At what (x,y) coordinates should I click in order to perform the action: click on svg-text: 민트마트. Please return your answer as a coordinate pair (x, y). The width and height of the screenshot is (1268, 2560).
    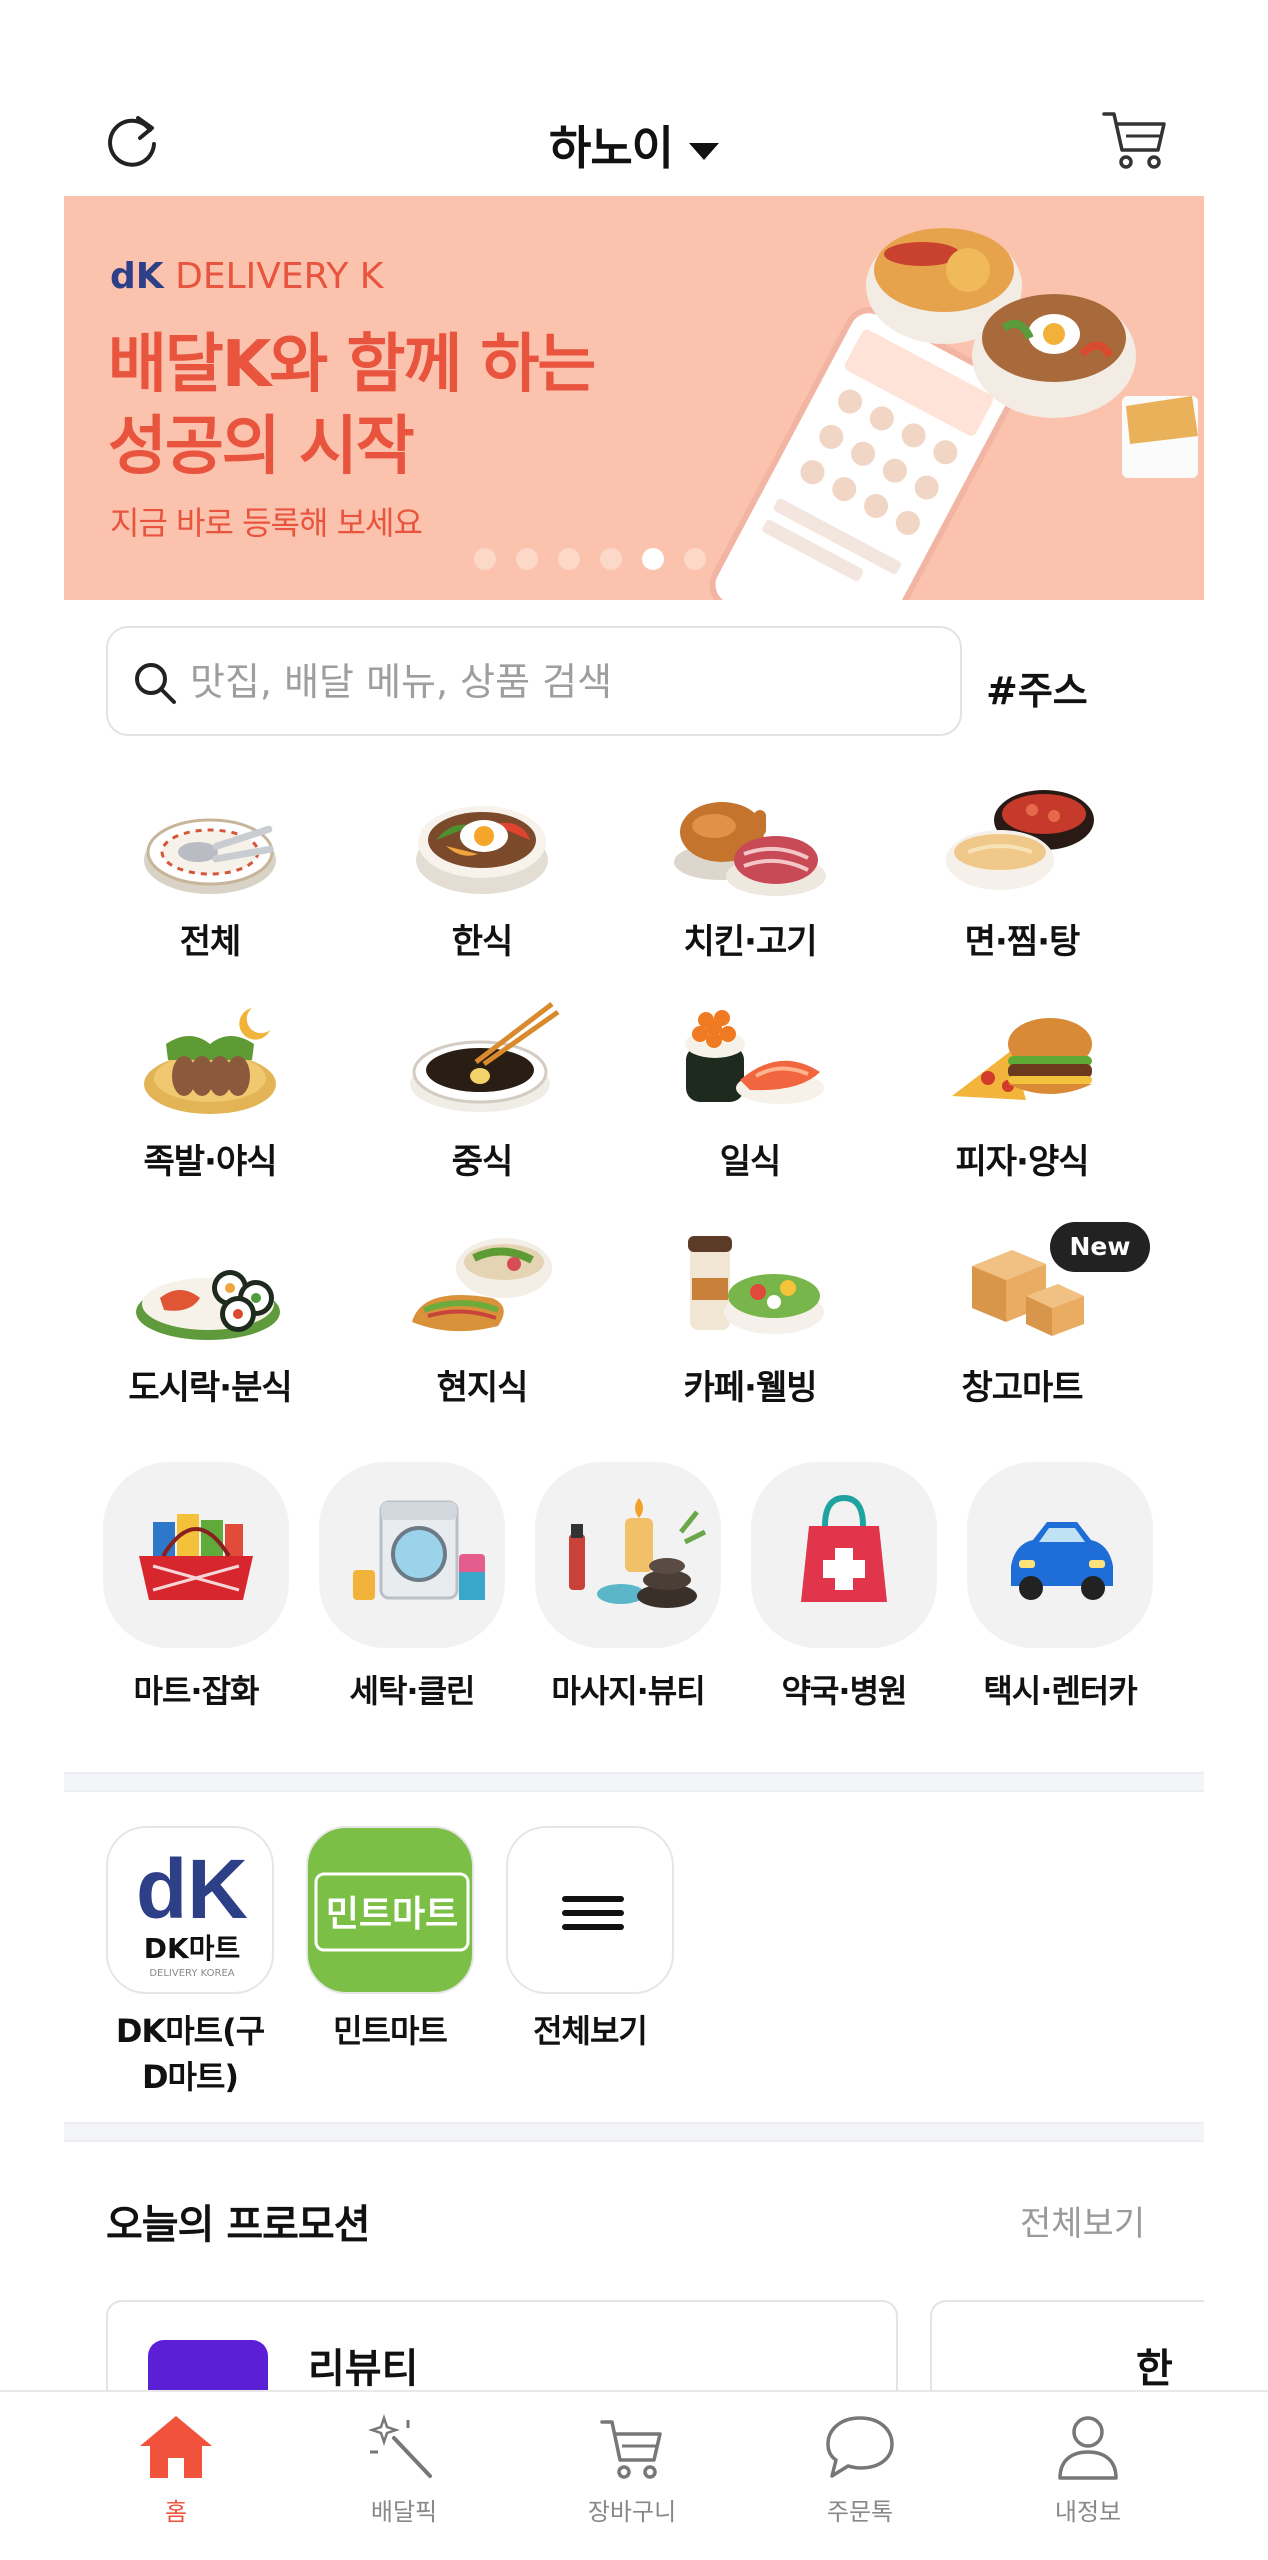
    Looking at the image, I should click on (392, 1914).